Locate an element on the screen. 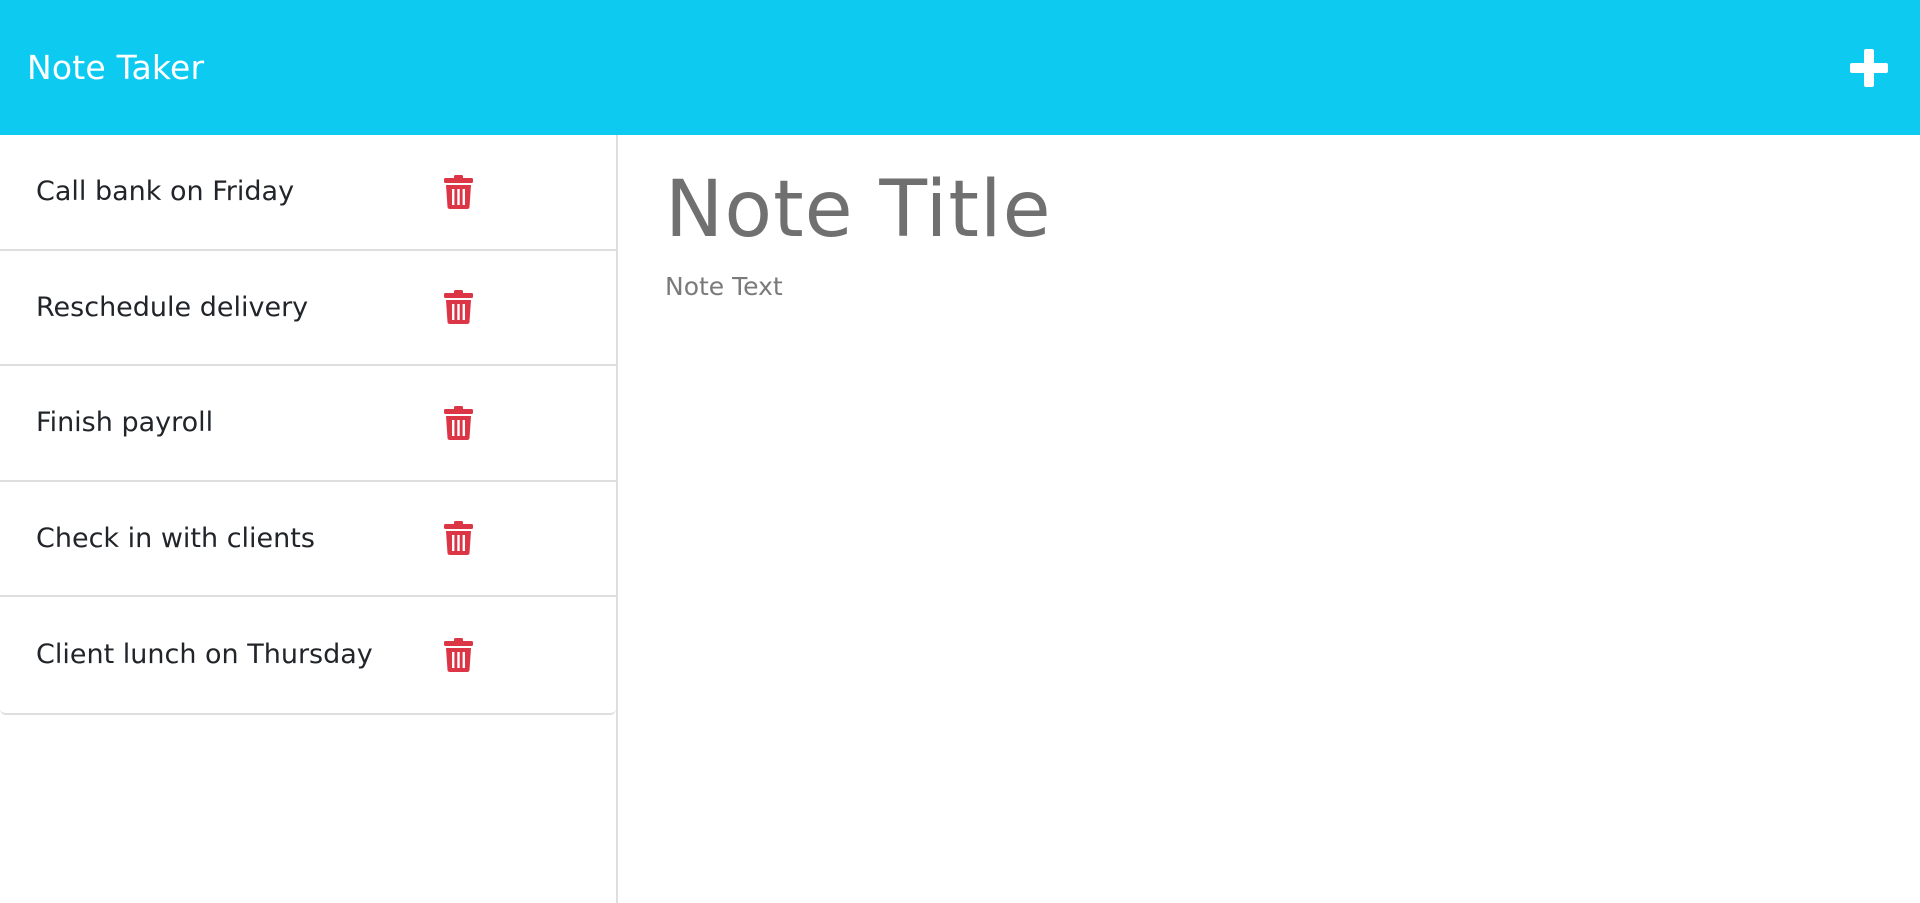  note-item-title: Reschedule delivery is located at coordinates (172, 307).